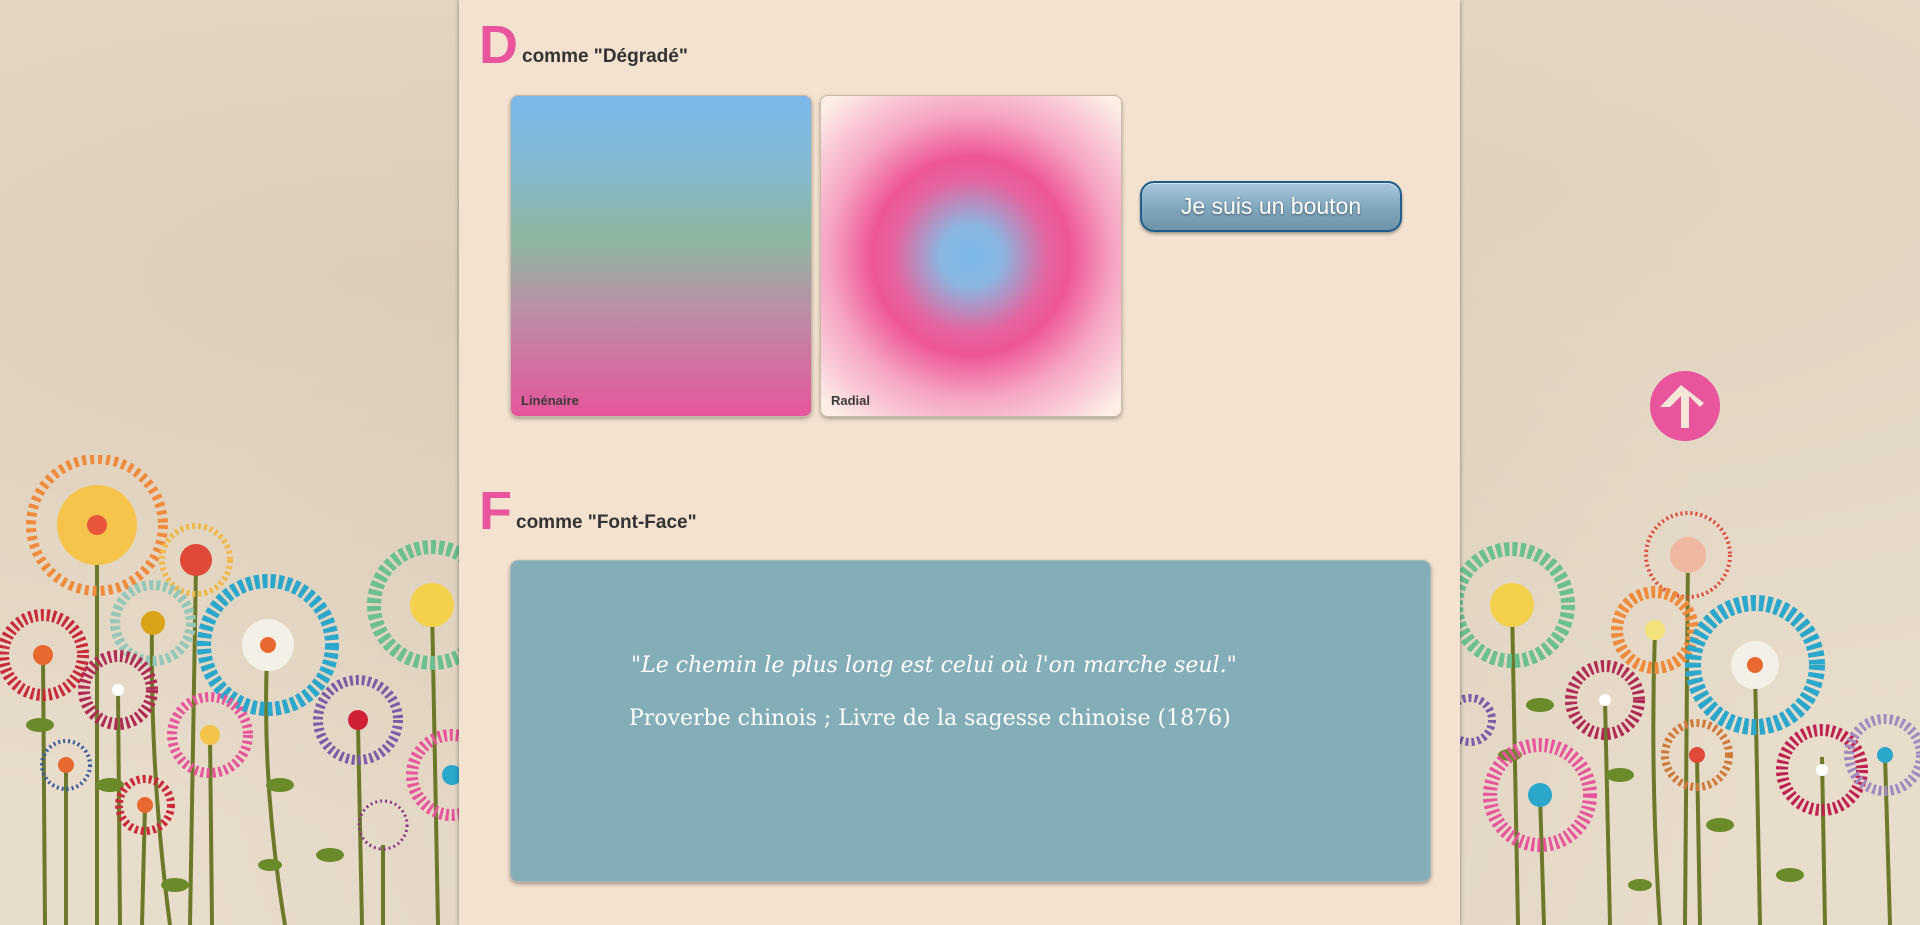 This screenshot has height=925, width=1920. I want to click on back-to-top-button, so click(1685, 406).